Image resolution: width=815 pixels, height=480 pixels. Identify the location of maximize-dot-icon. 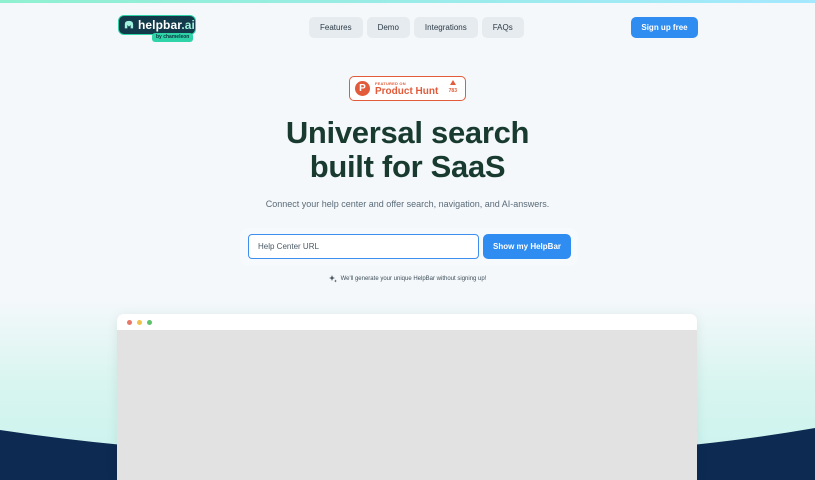
(149, 322).